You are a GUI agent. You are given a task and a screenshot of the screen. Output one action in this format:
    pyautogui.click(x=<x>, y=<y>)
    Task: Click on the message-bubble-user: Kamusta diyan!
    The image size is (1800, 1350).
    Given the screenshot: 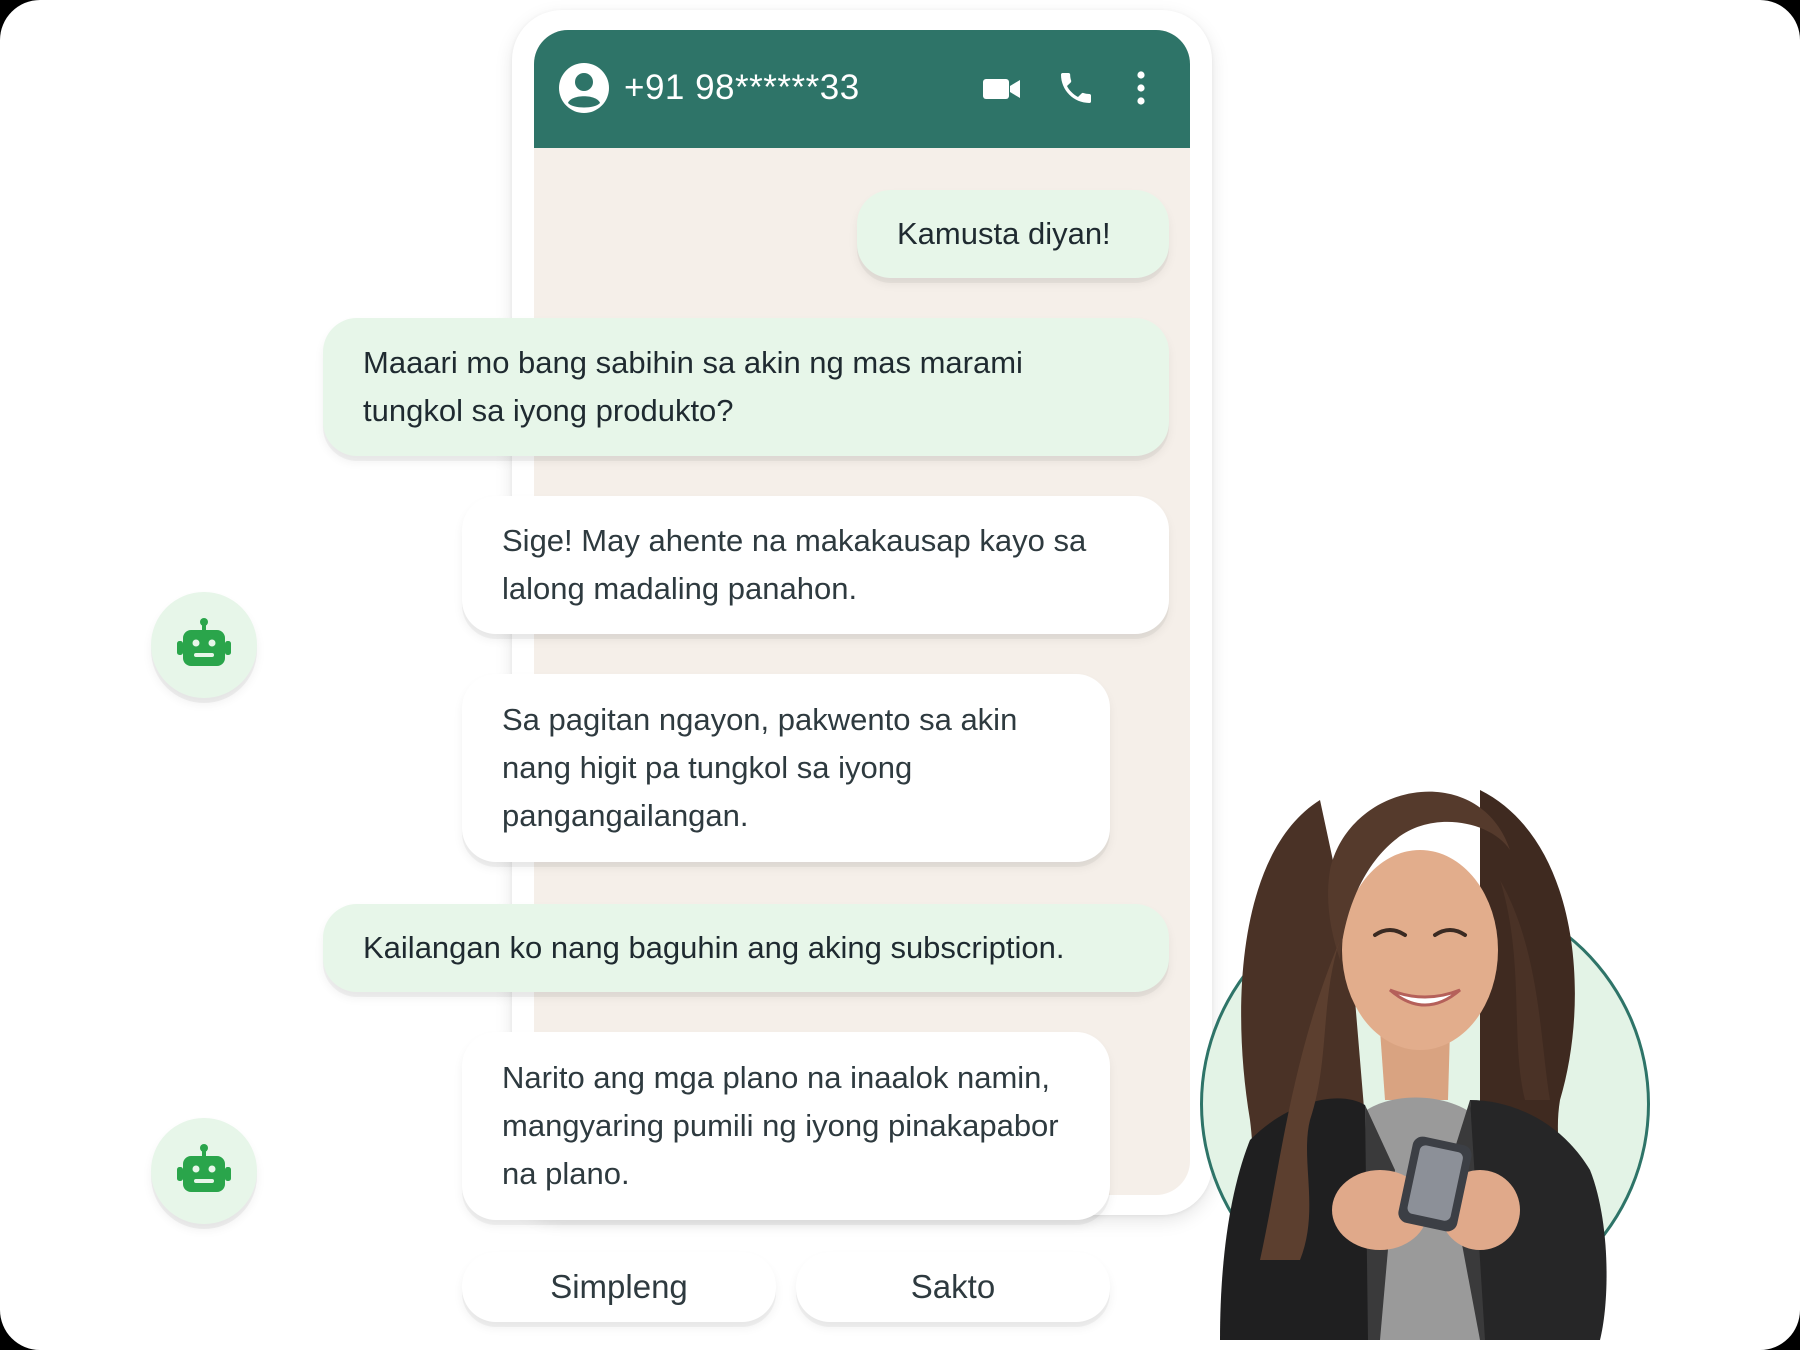 What is the action you would take?
    pyautogui.click(x=1013, y=234)
    